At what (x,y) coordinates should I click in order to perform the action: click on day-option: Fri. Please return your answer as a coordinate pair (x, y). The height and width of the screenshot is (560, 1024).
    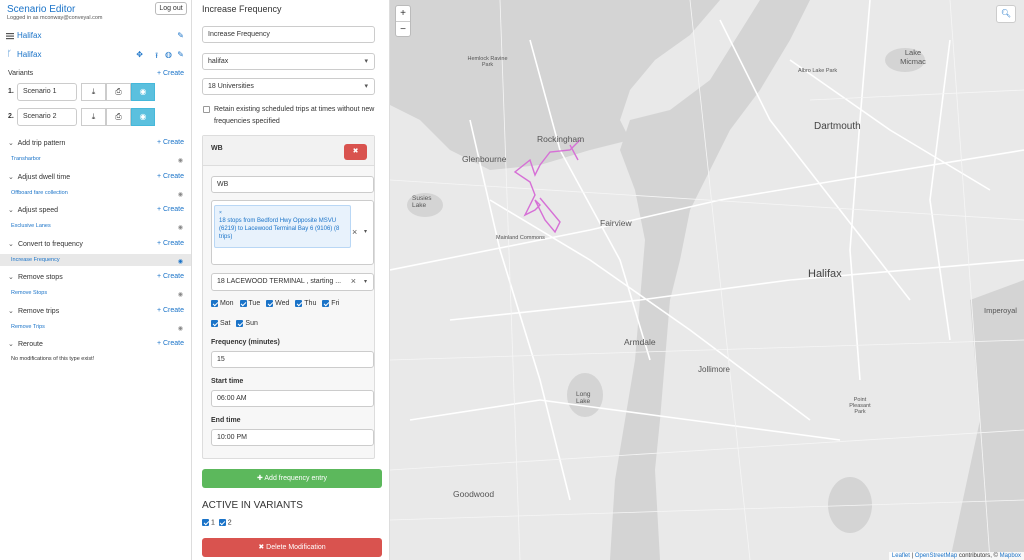
    Looking at the image, I should click on (330, 303).